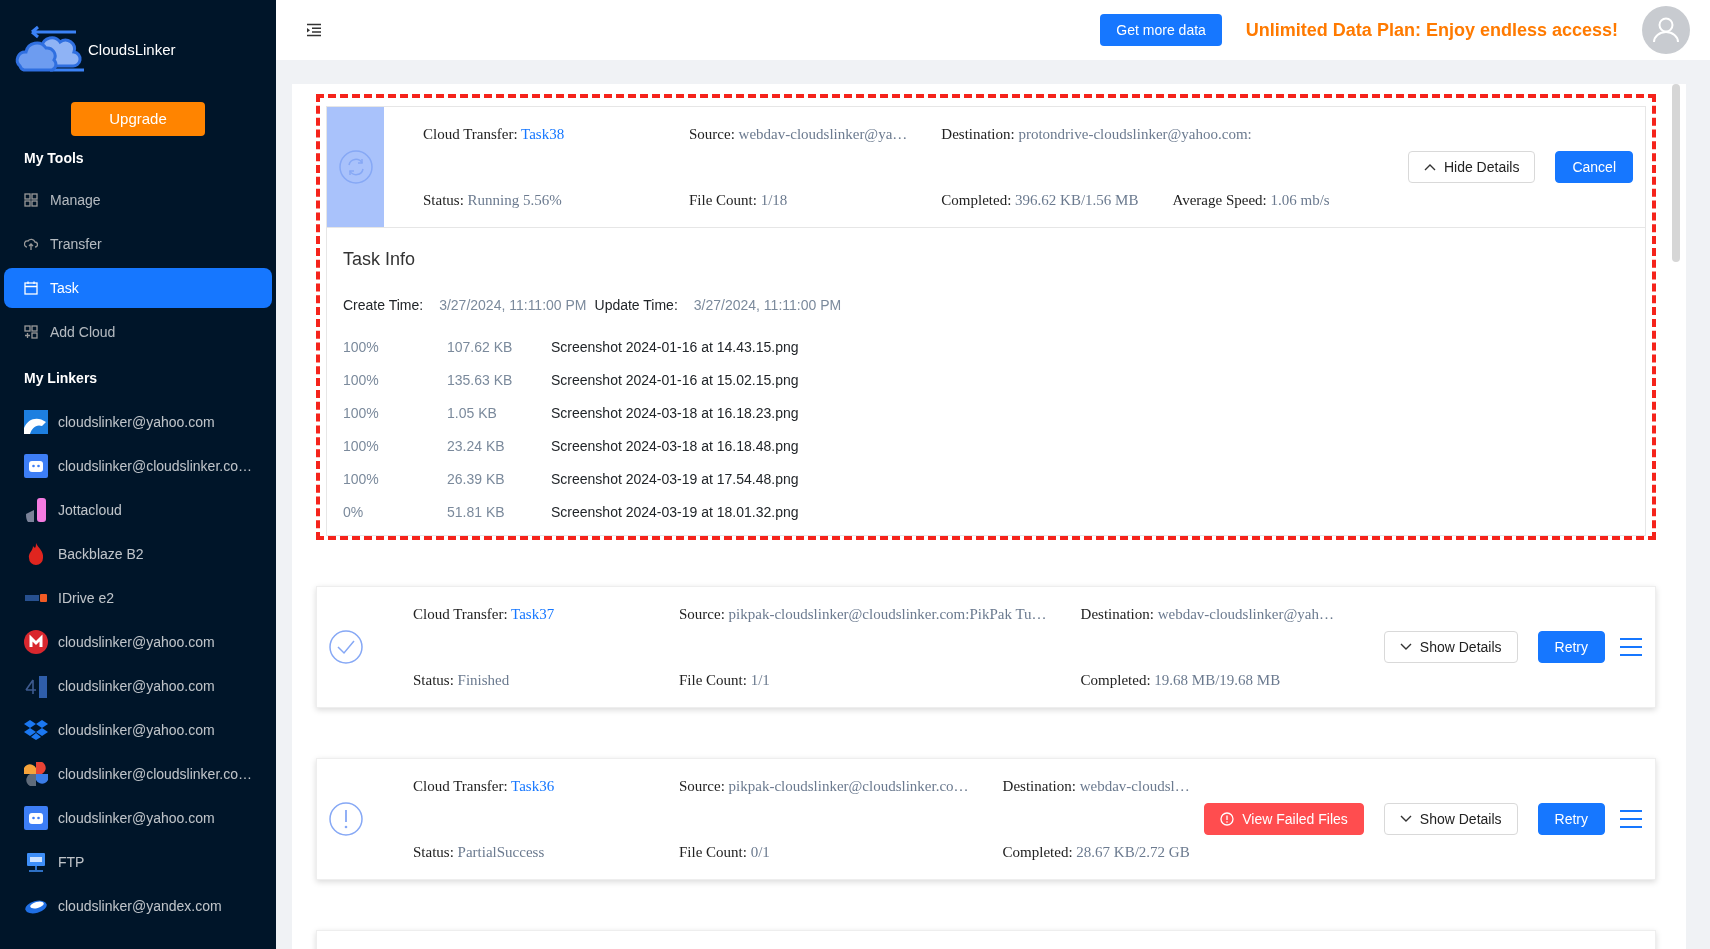 This screenshot has height=949, width=1710. What do you see at coordinates (138, 288) in the screenshot?
I see `sidebar-item: Task` at bounding box center [138, 288].